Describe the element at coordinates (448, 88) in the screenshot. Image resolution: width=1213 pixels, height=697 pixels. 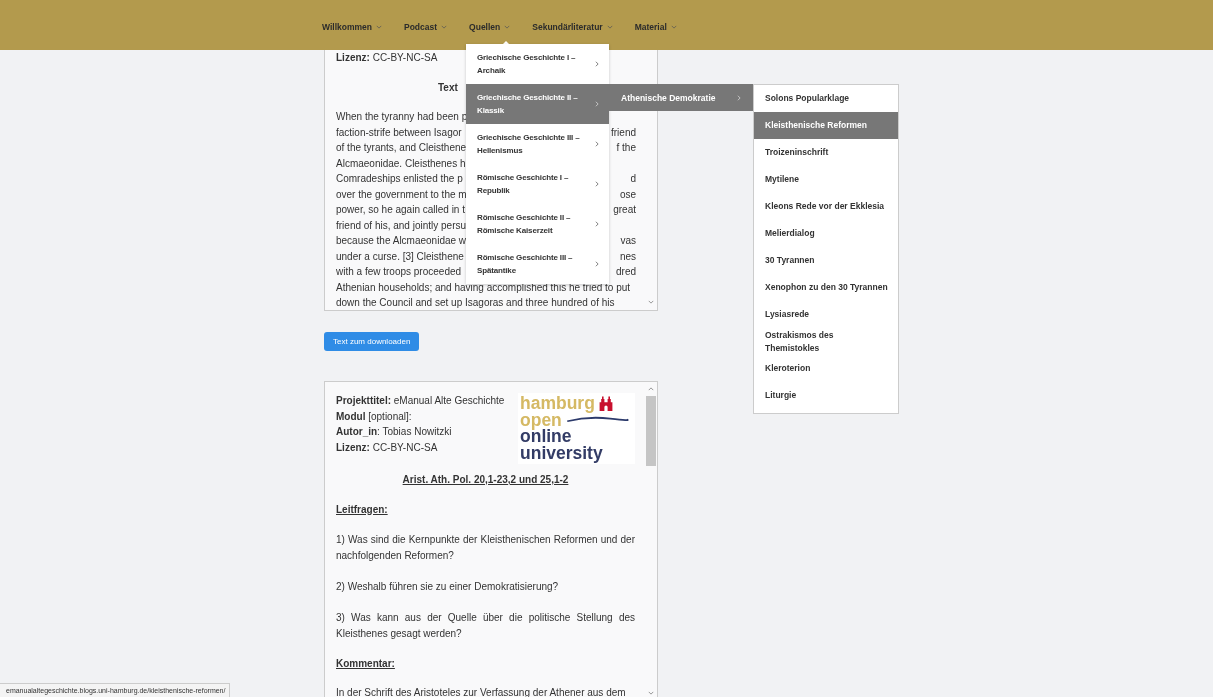
I see `section-heading: Text` at that location.